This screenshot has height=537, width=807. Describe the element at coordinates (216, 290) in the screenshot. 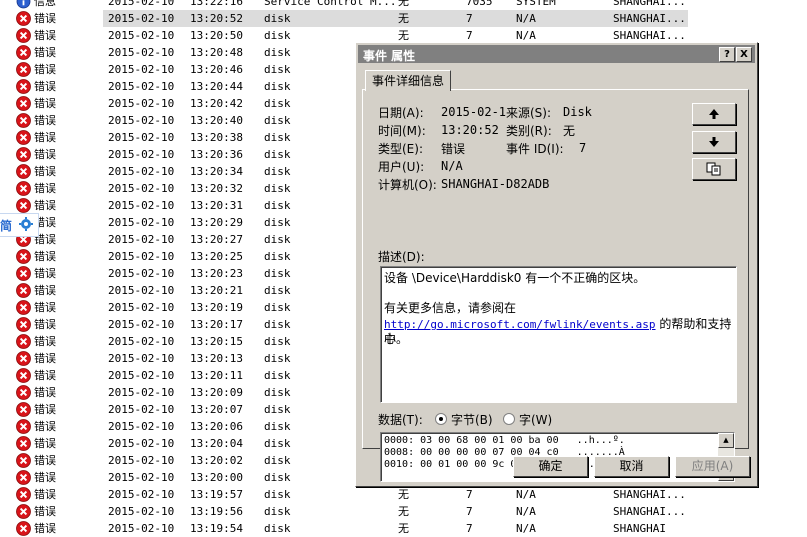

I see `time-cell: 13:20:21` at that location.